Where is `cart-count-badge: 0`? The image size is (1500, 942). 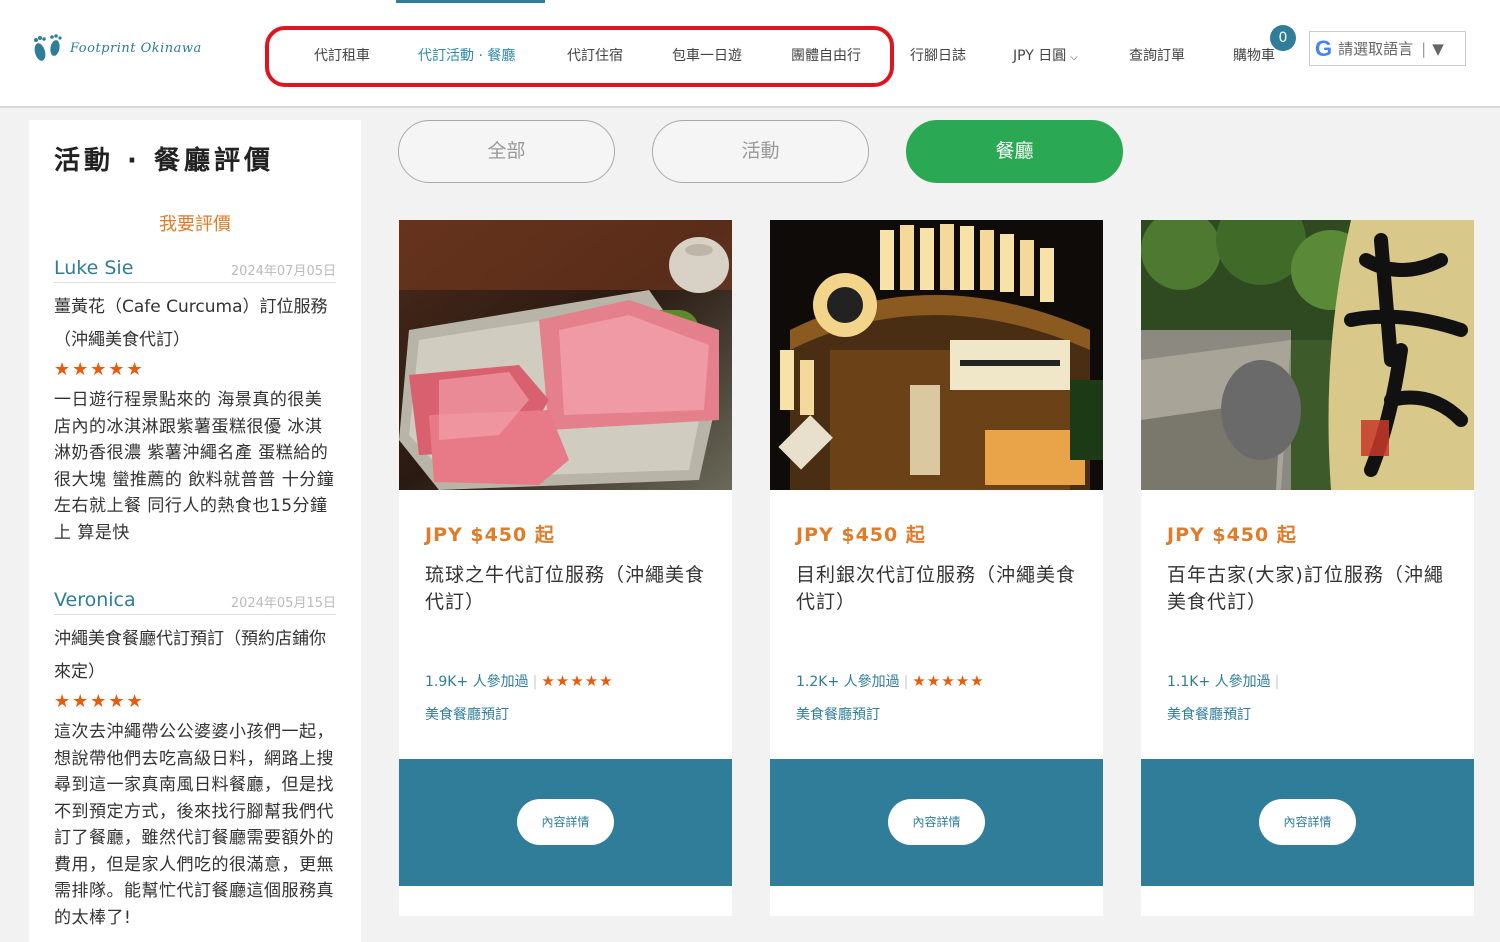 cart-count-badge: 0 is located at coordinates (1283, 38).